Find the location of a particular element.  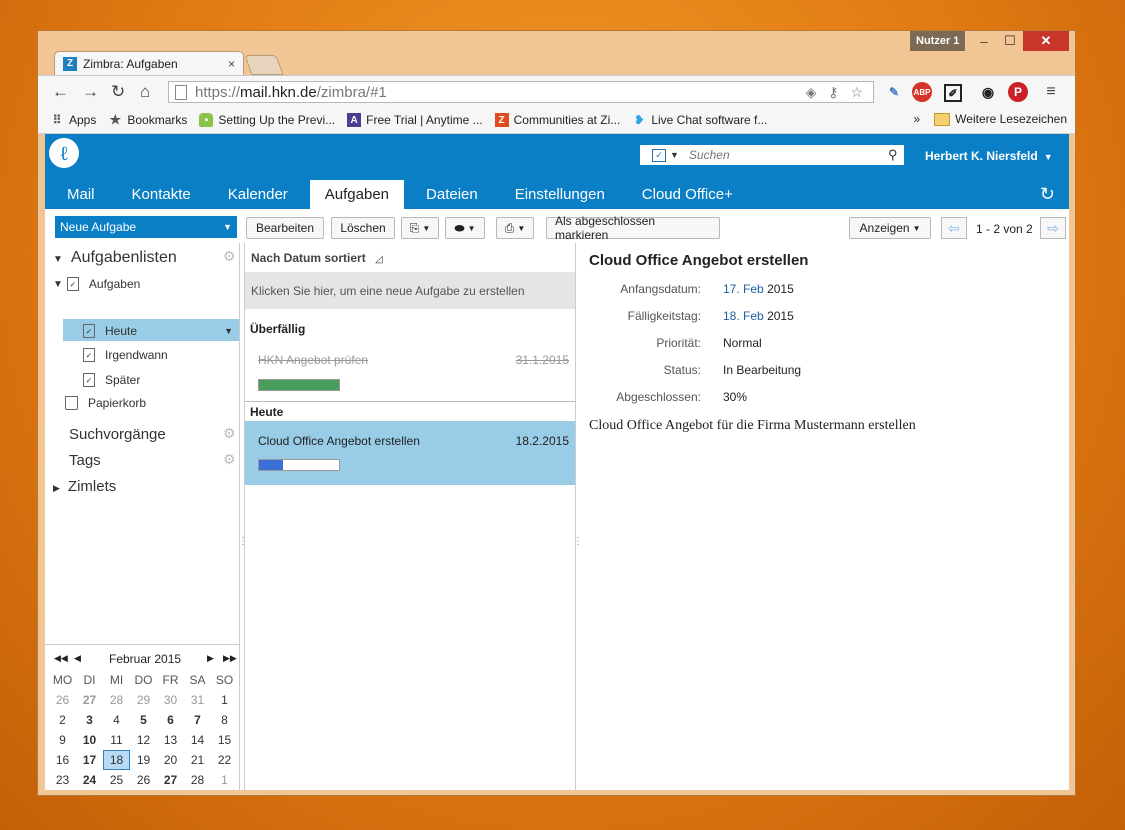

prev-month-icon: ◀ is located at coordinates (77, 658).